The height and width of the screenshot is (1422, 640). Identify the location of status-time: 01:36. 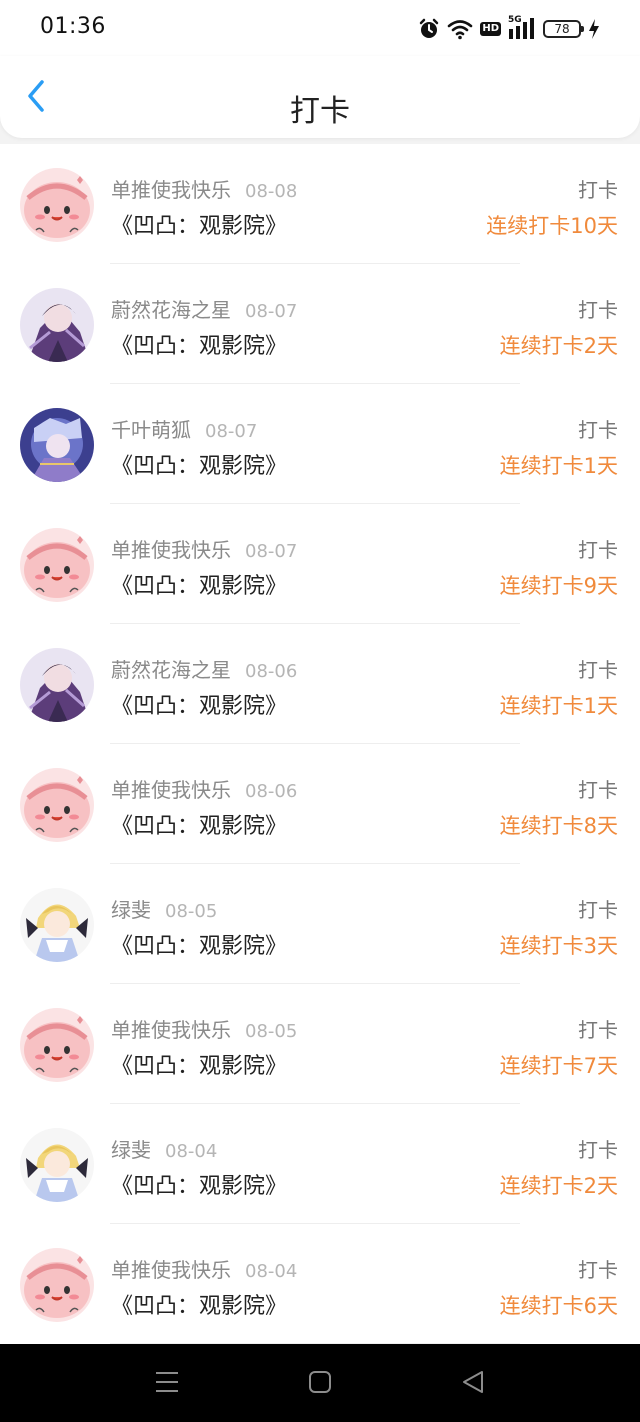
(73, 26).